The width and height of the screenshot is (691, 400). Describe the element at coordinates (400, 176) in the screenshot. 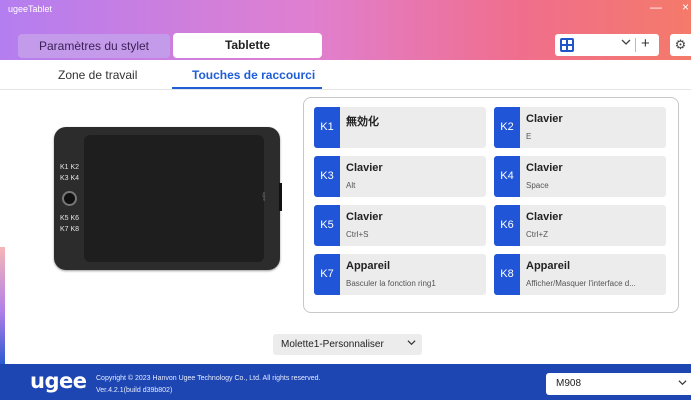

I see `key-card-k3: K3 Clavier Alt` at that location.